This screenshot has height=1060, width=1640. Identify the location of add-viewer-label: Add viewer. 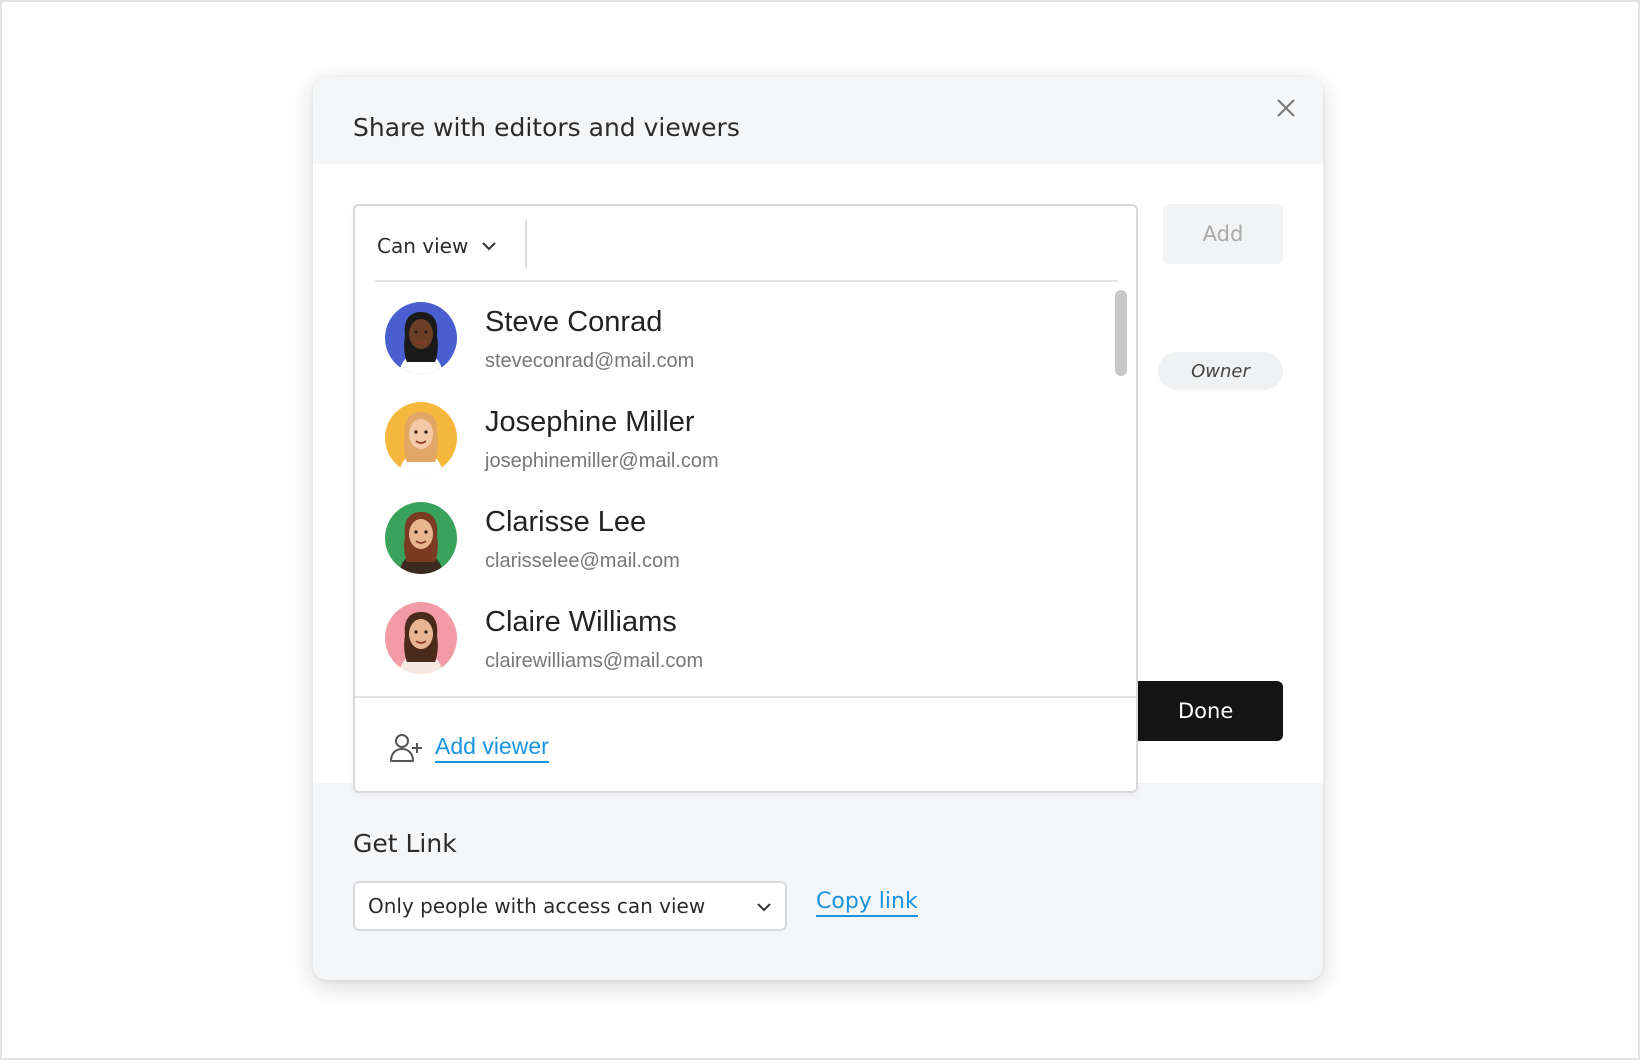
(492, 748).